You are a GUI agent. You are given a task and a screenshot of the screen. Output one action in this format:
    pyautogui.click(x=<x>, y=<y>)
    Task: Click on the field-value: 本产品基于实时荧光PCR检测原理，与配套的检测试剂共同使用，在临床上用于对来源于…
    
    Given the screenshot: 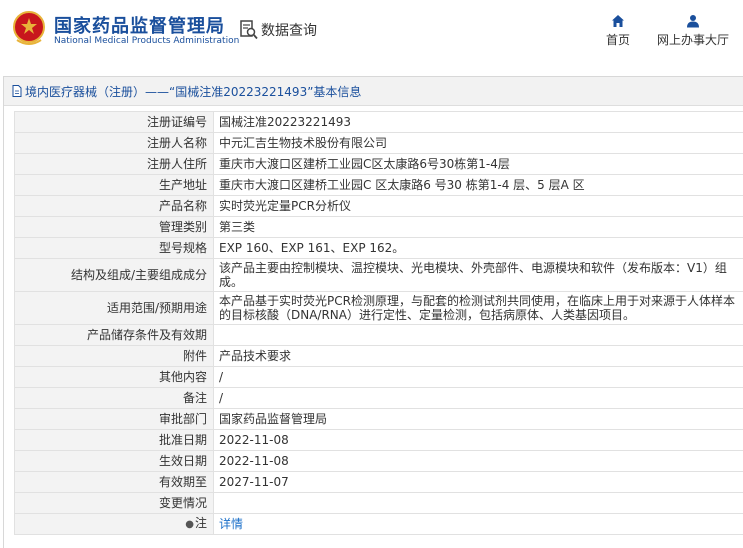 What is the action you would take?
    pyautogui.click(x=478, y=308)
    